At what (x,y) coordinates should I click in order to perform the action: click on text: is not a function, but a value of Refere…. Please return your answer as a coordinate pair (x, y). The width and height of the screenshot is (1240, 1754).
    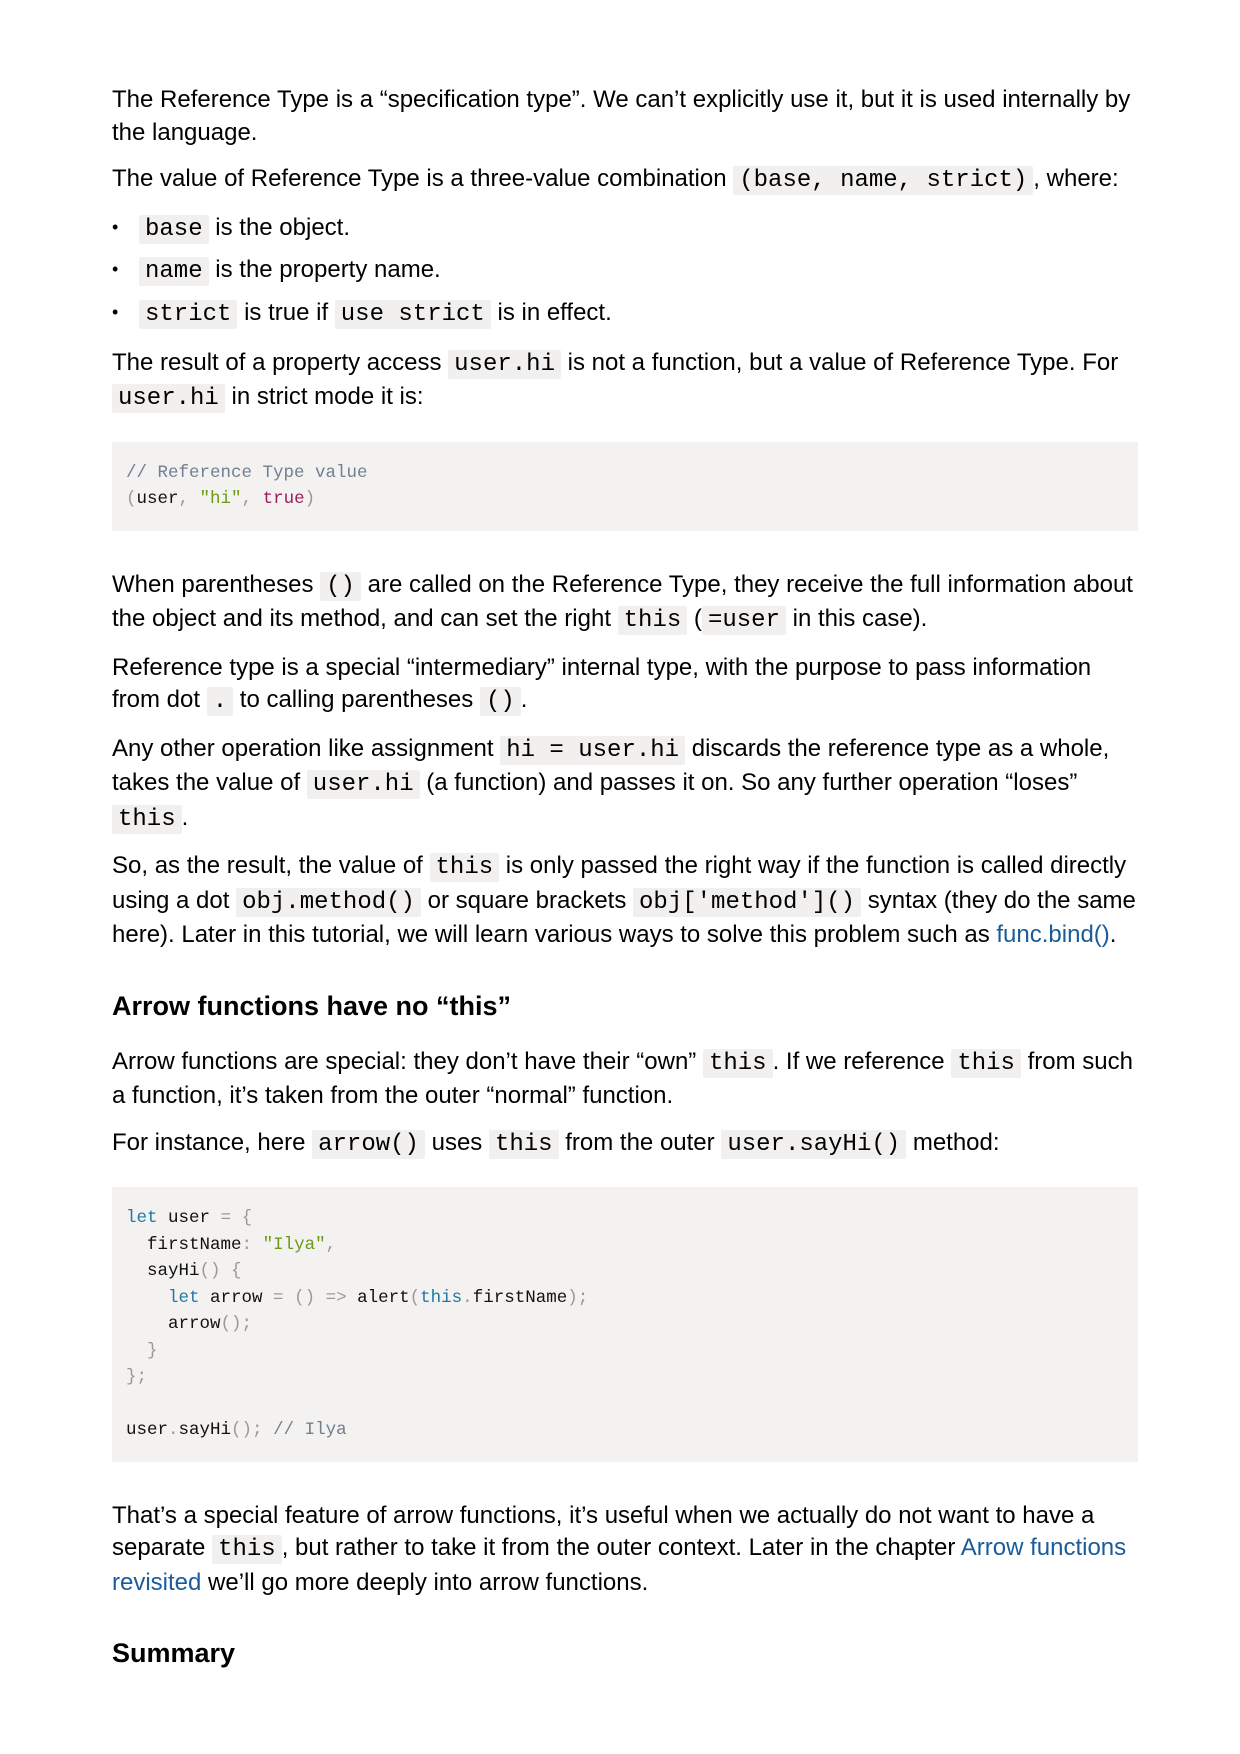
    Looking at the image, I should click on (839, 362).